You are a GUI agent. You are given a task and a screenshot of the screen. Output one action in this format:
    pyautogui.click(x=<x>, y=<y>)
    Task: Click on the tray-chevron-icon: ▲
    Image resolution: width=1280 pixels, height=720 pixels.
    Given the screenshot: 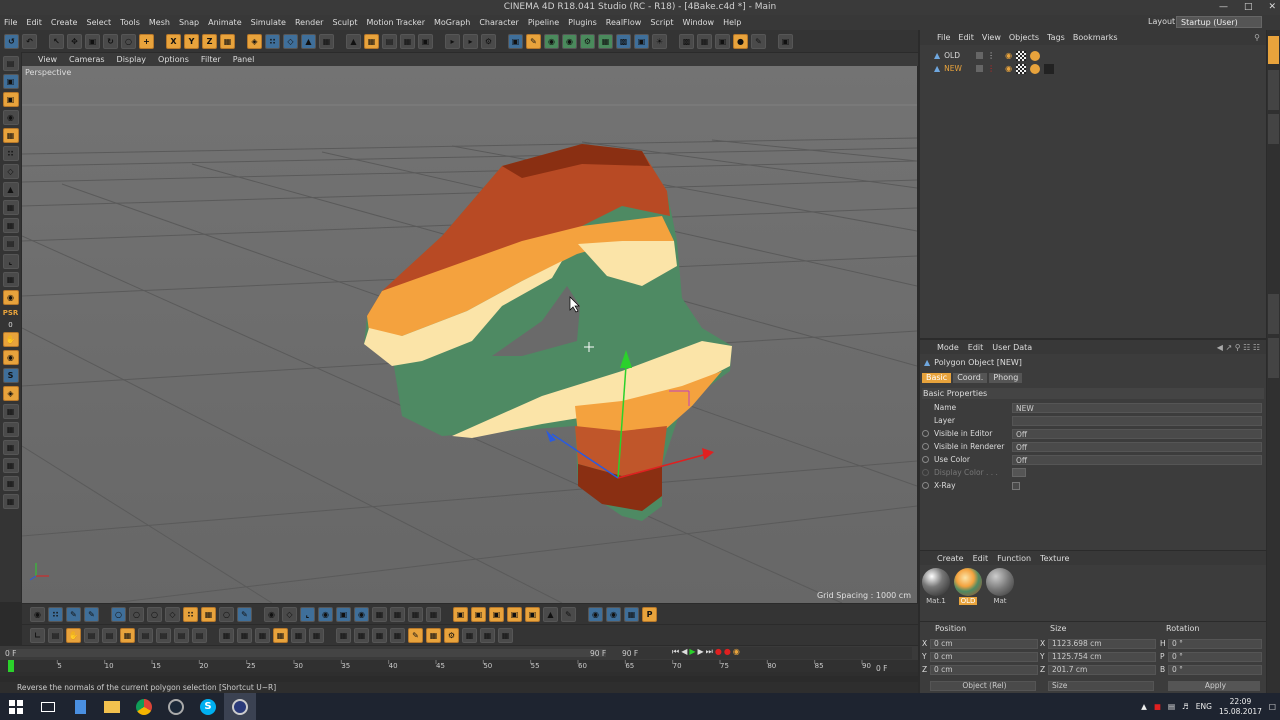 What is the action you would take?
    pyautogui.click(x=1144, y=706)
    